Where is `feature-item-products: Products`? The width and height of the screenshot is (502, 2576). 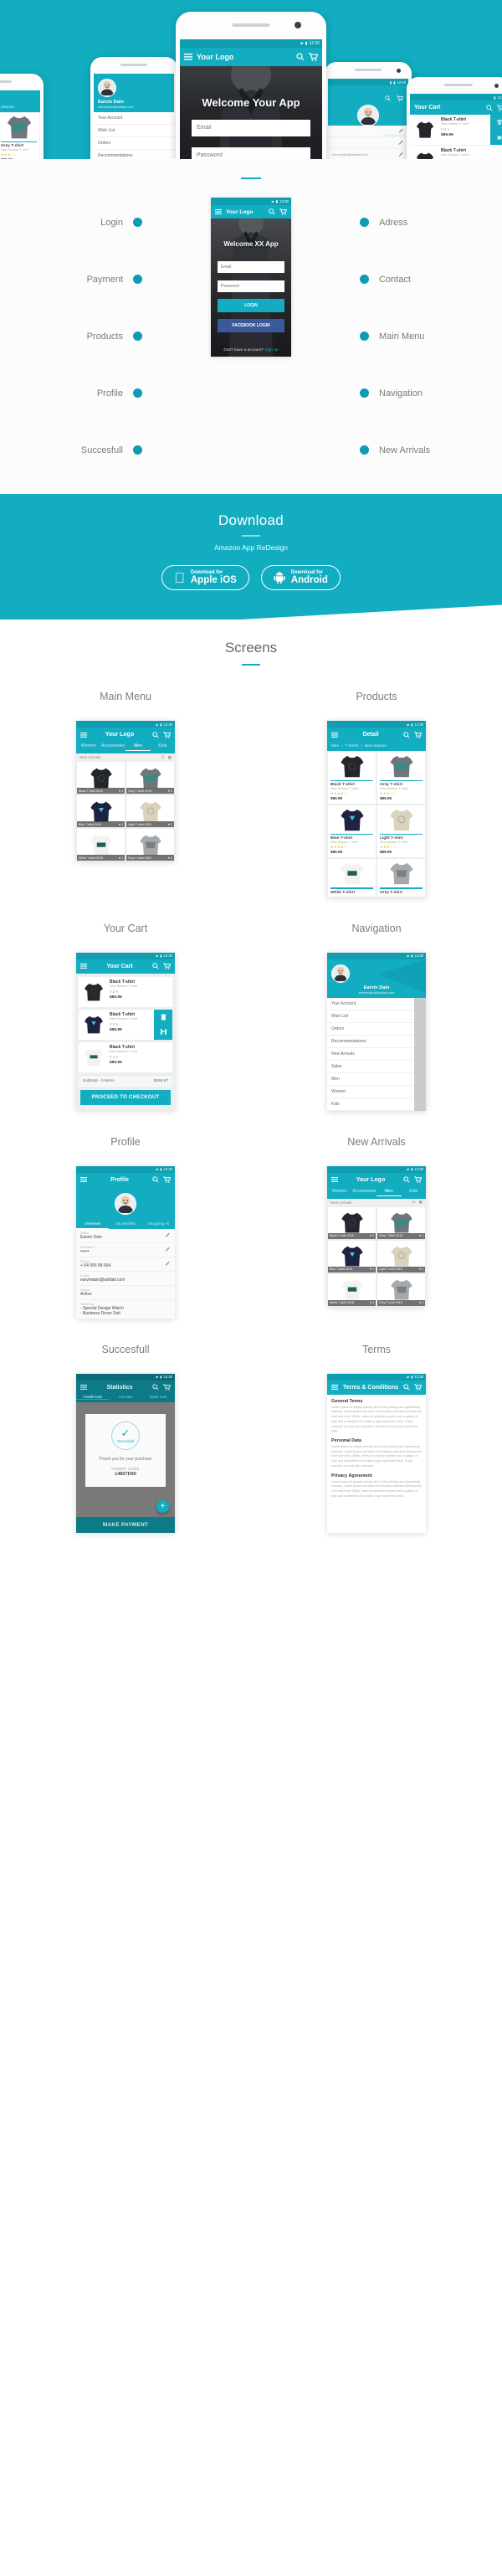 feature-item-products: Products is located at coordinates (82, 336).